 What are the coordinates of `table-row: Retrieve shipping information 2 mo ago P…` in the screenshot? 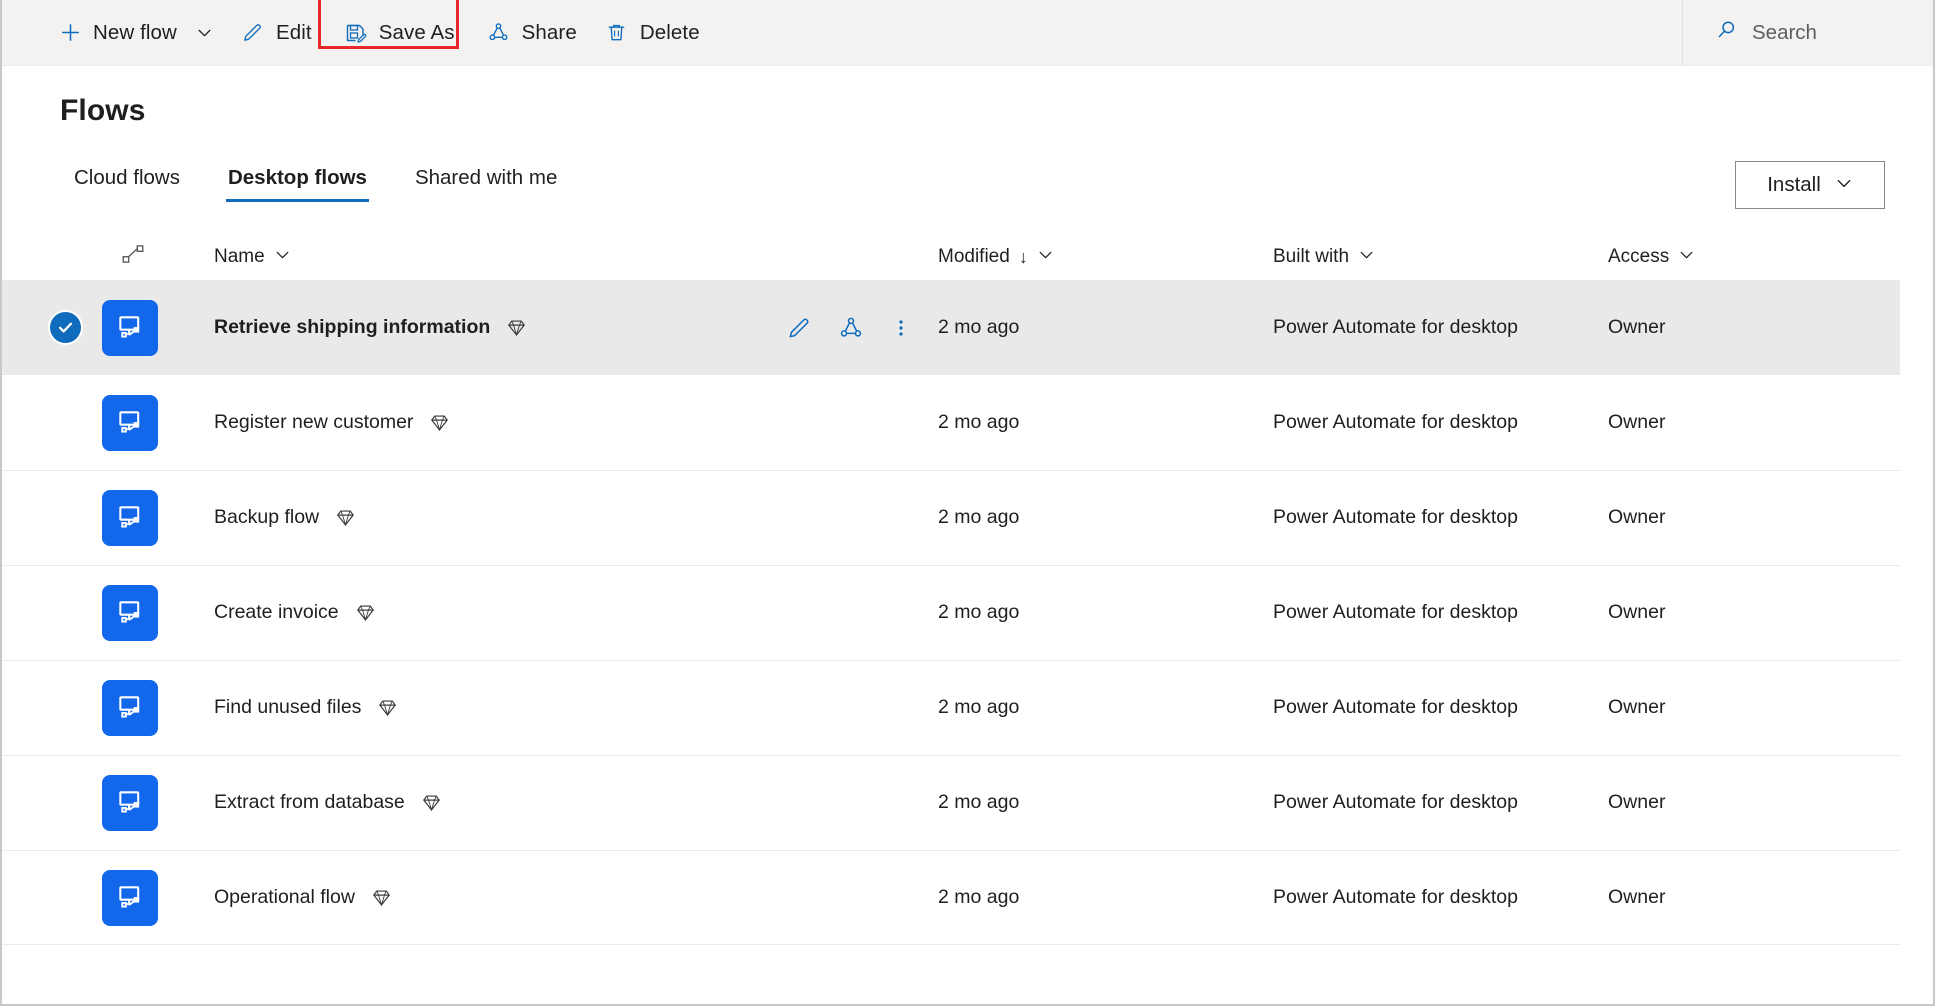 It's located at (951, 327).